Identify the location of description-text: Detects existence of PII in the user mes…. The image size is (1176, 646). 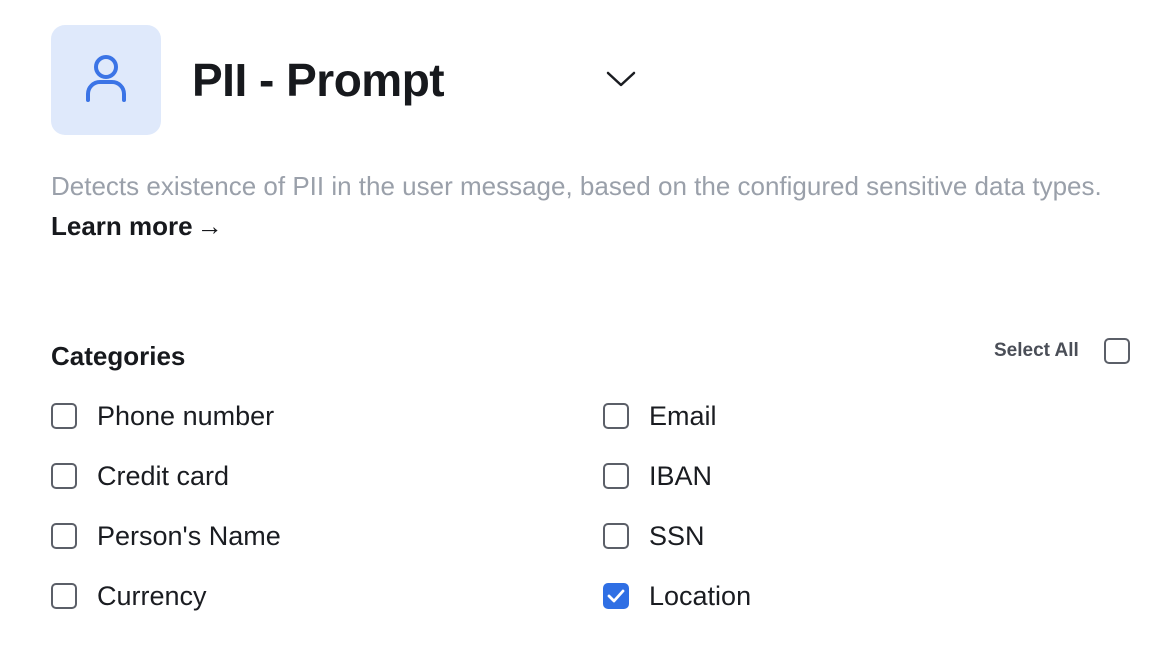
(576, 186).